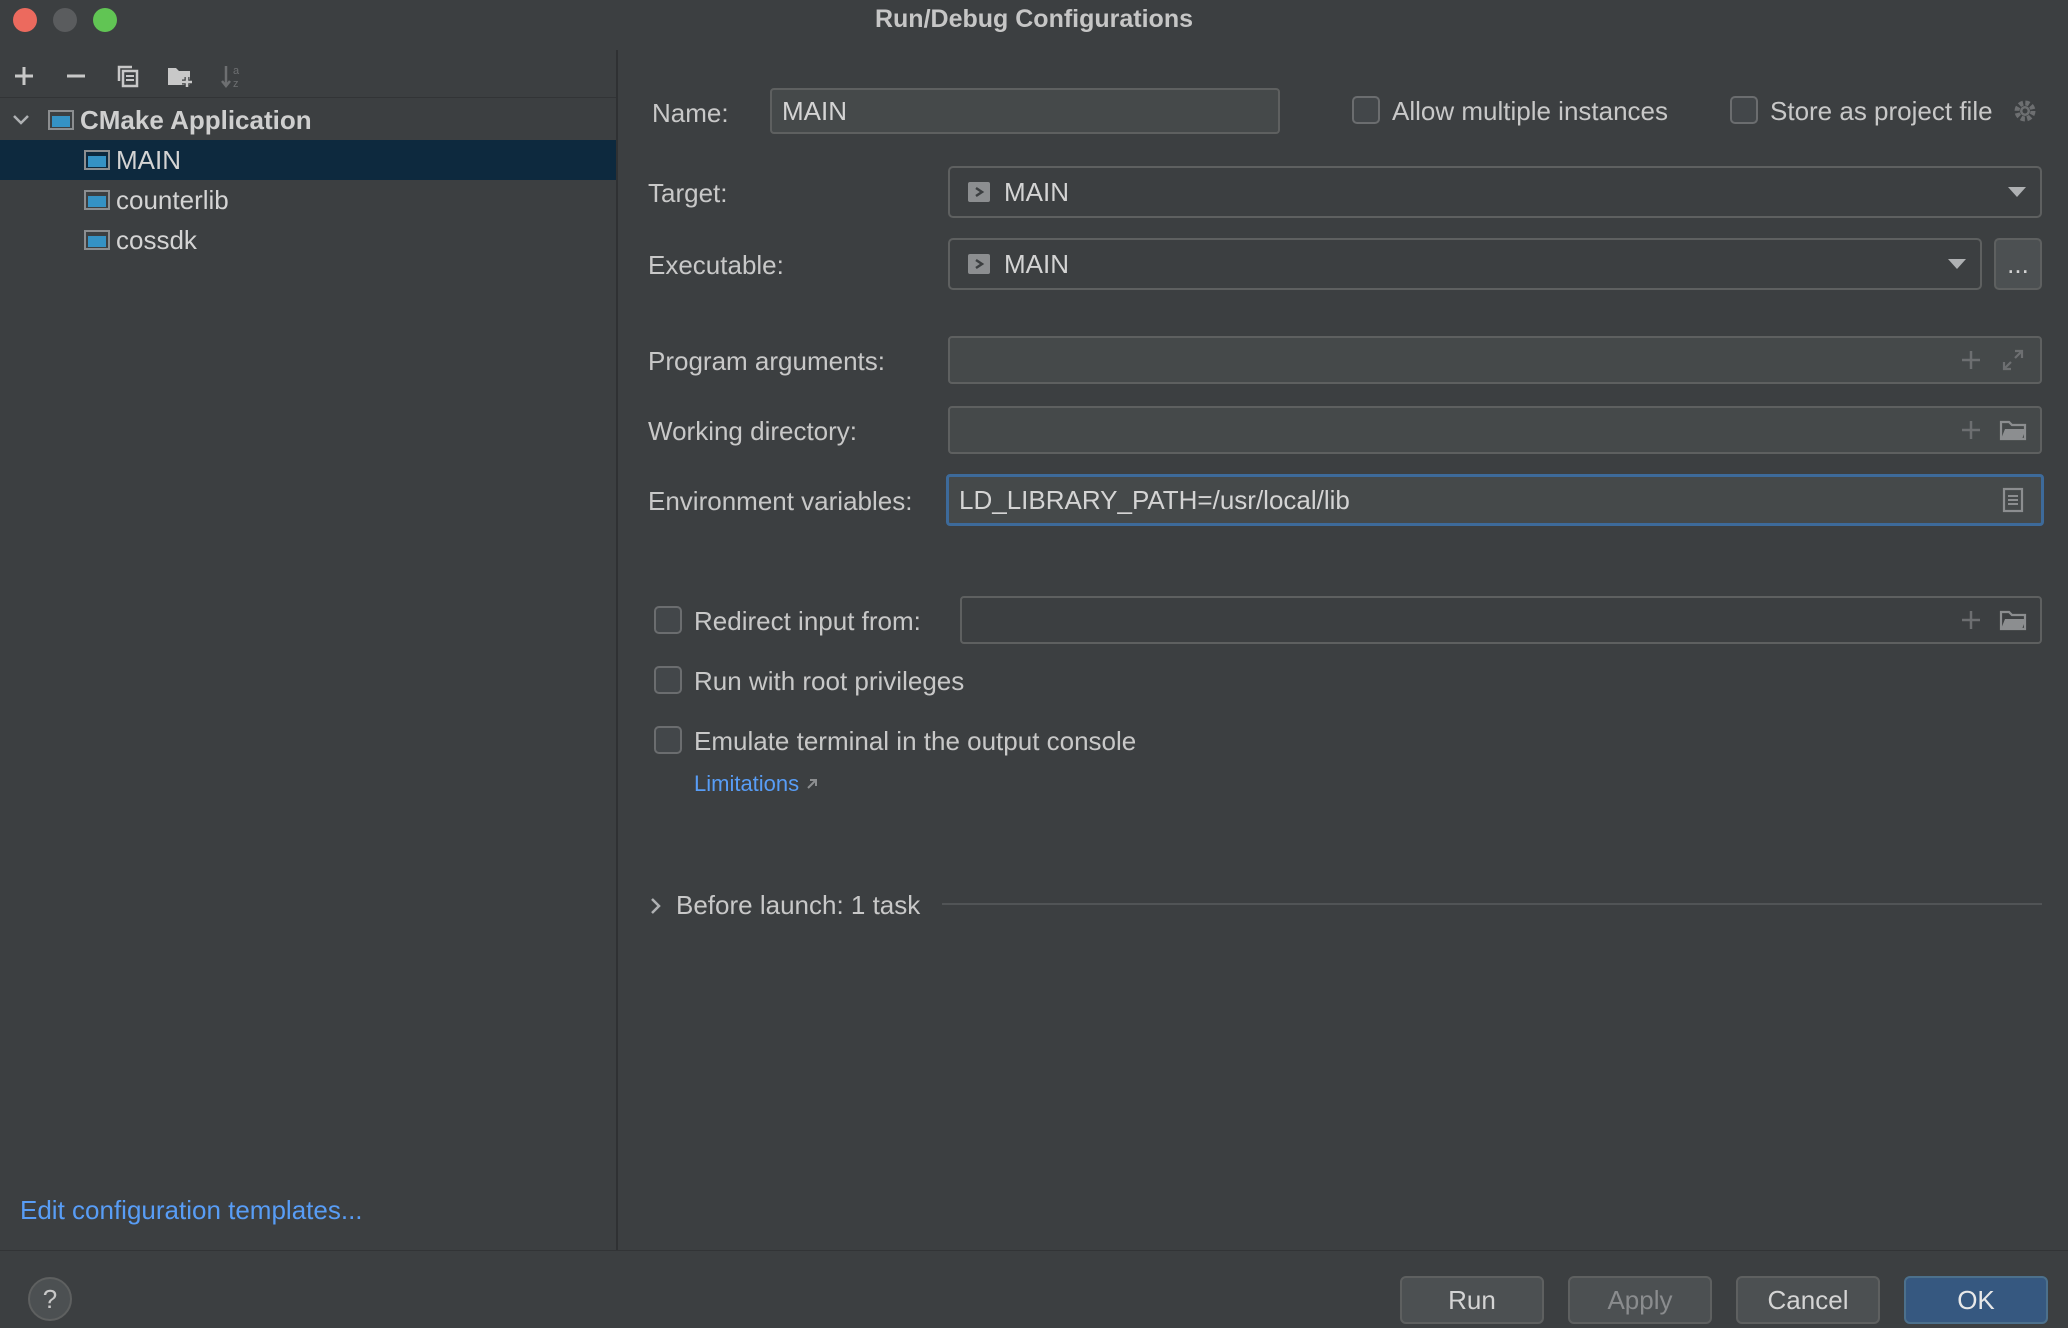 This screenshot has height=1328, width=2068. Describe the element at coordinates (24, 76) in the screenshot. I see `add-icon` at that location.